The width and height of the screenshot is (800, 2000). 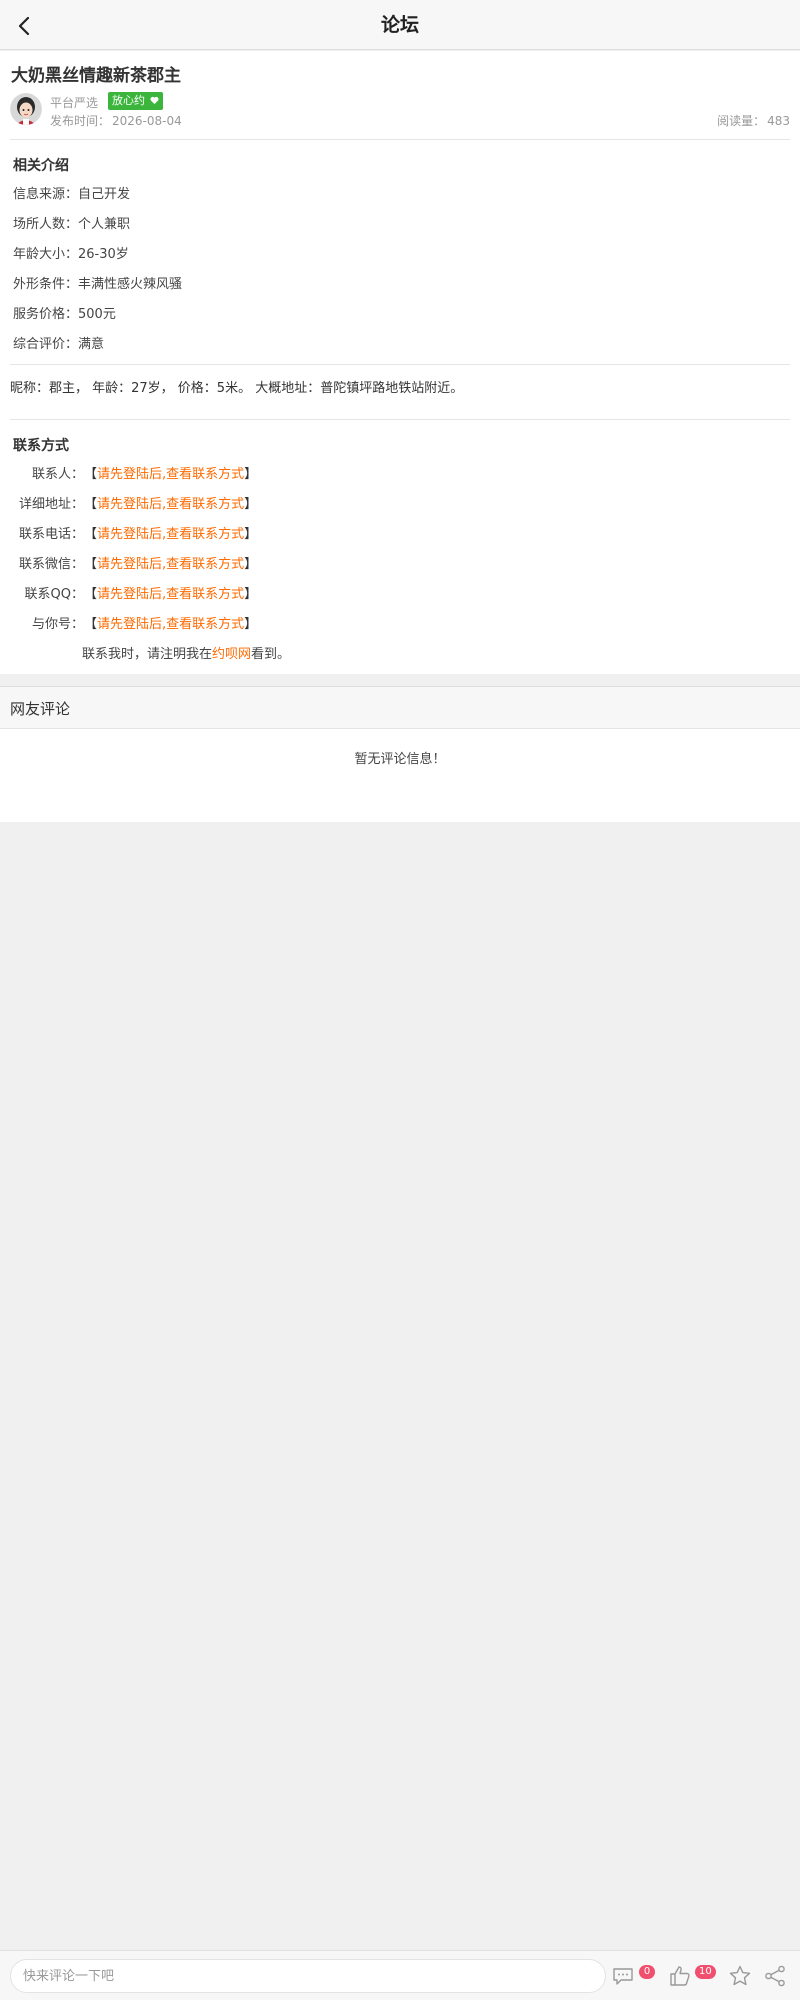 What do you see at coordinates (46, 254) in the screenshot?
I see `info-label: 年龄大小：` at bounding box center [46, 254].